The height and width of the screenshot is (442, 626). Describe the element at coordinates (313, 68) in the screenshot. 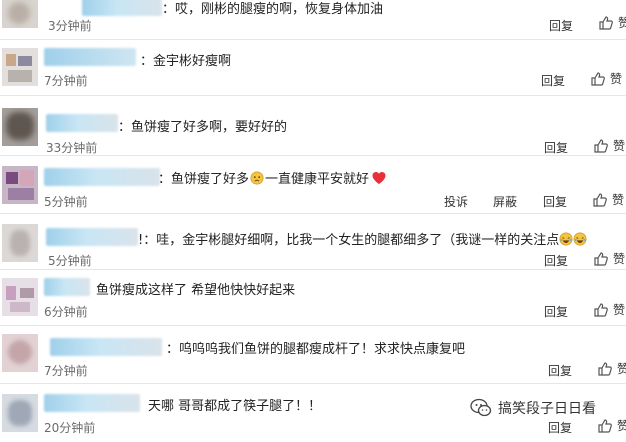

I see `comment-item: ：金宇彬好瘦啊 7分钟前 回复 赞` at that location.